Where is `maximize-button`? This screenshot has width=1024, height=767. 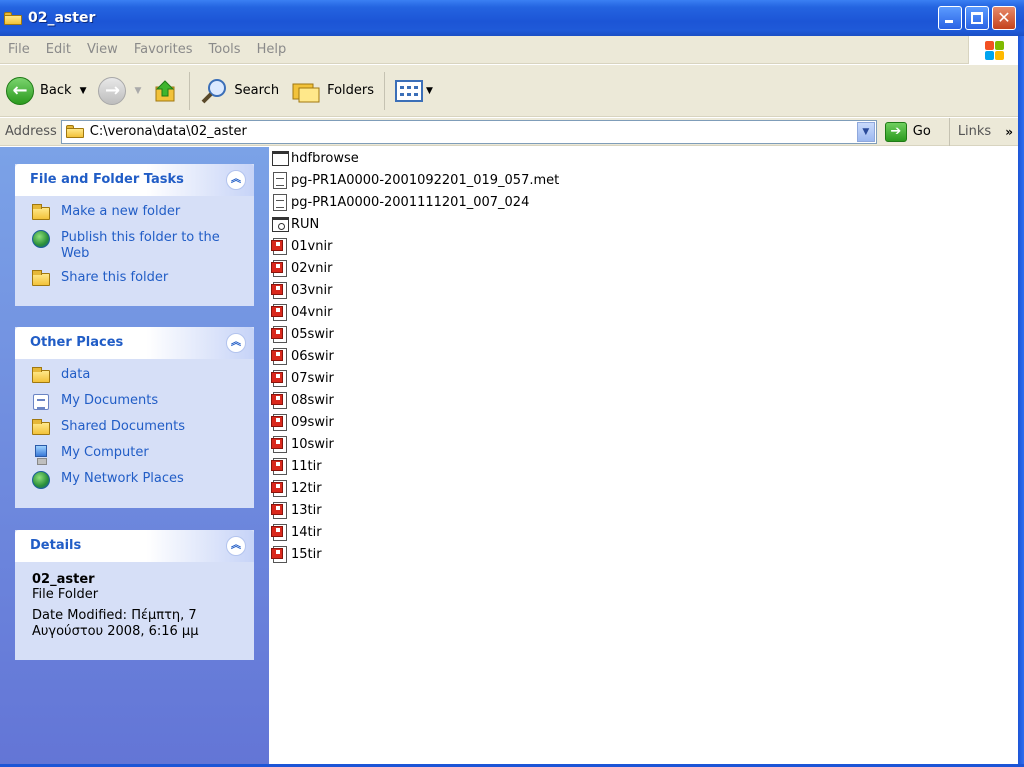 maximize-button is located at coordinates (977, 18).